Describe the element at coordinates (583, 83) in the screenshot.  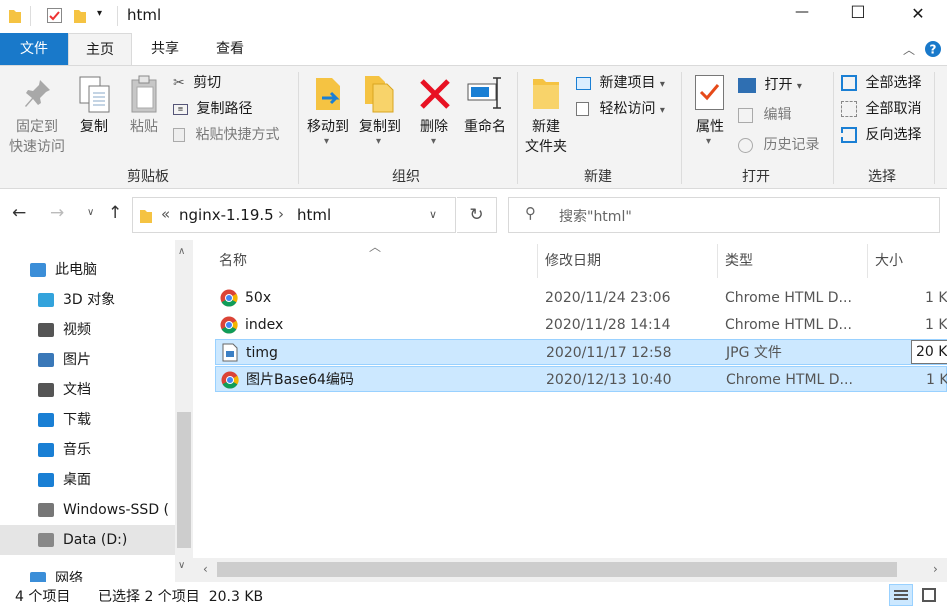
I see `new-item-icon` at that location.